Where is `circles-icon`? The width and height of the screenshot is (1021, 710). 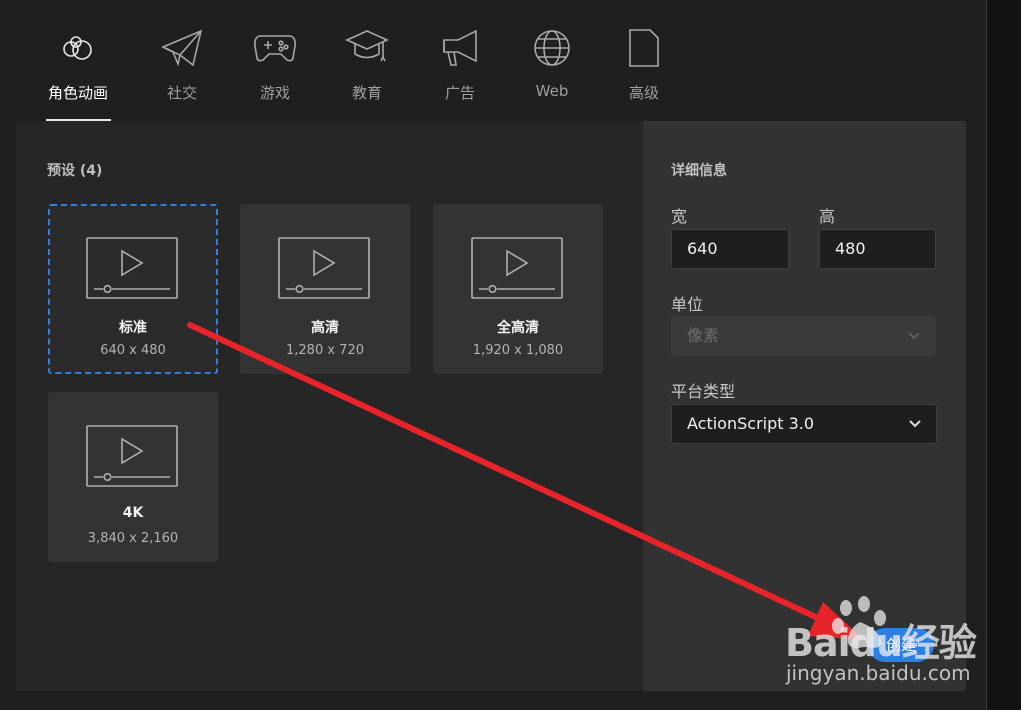 circles-icon is located at coordinates (78, 48).